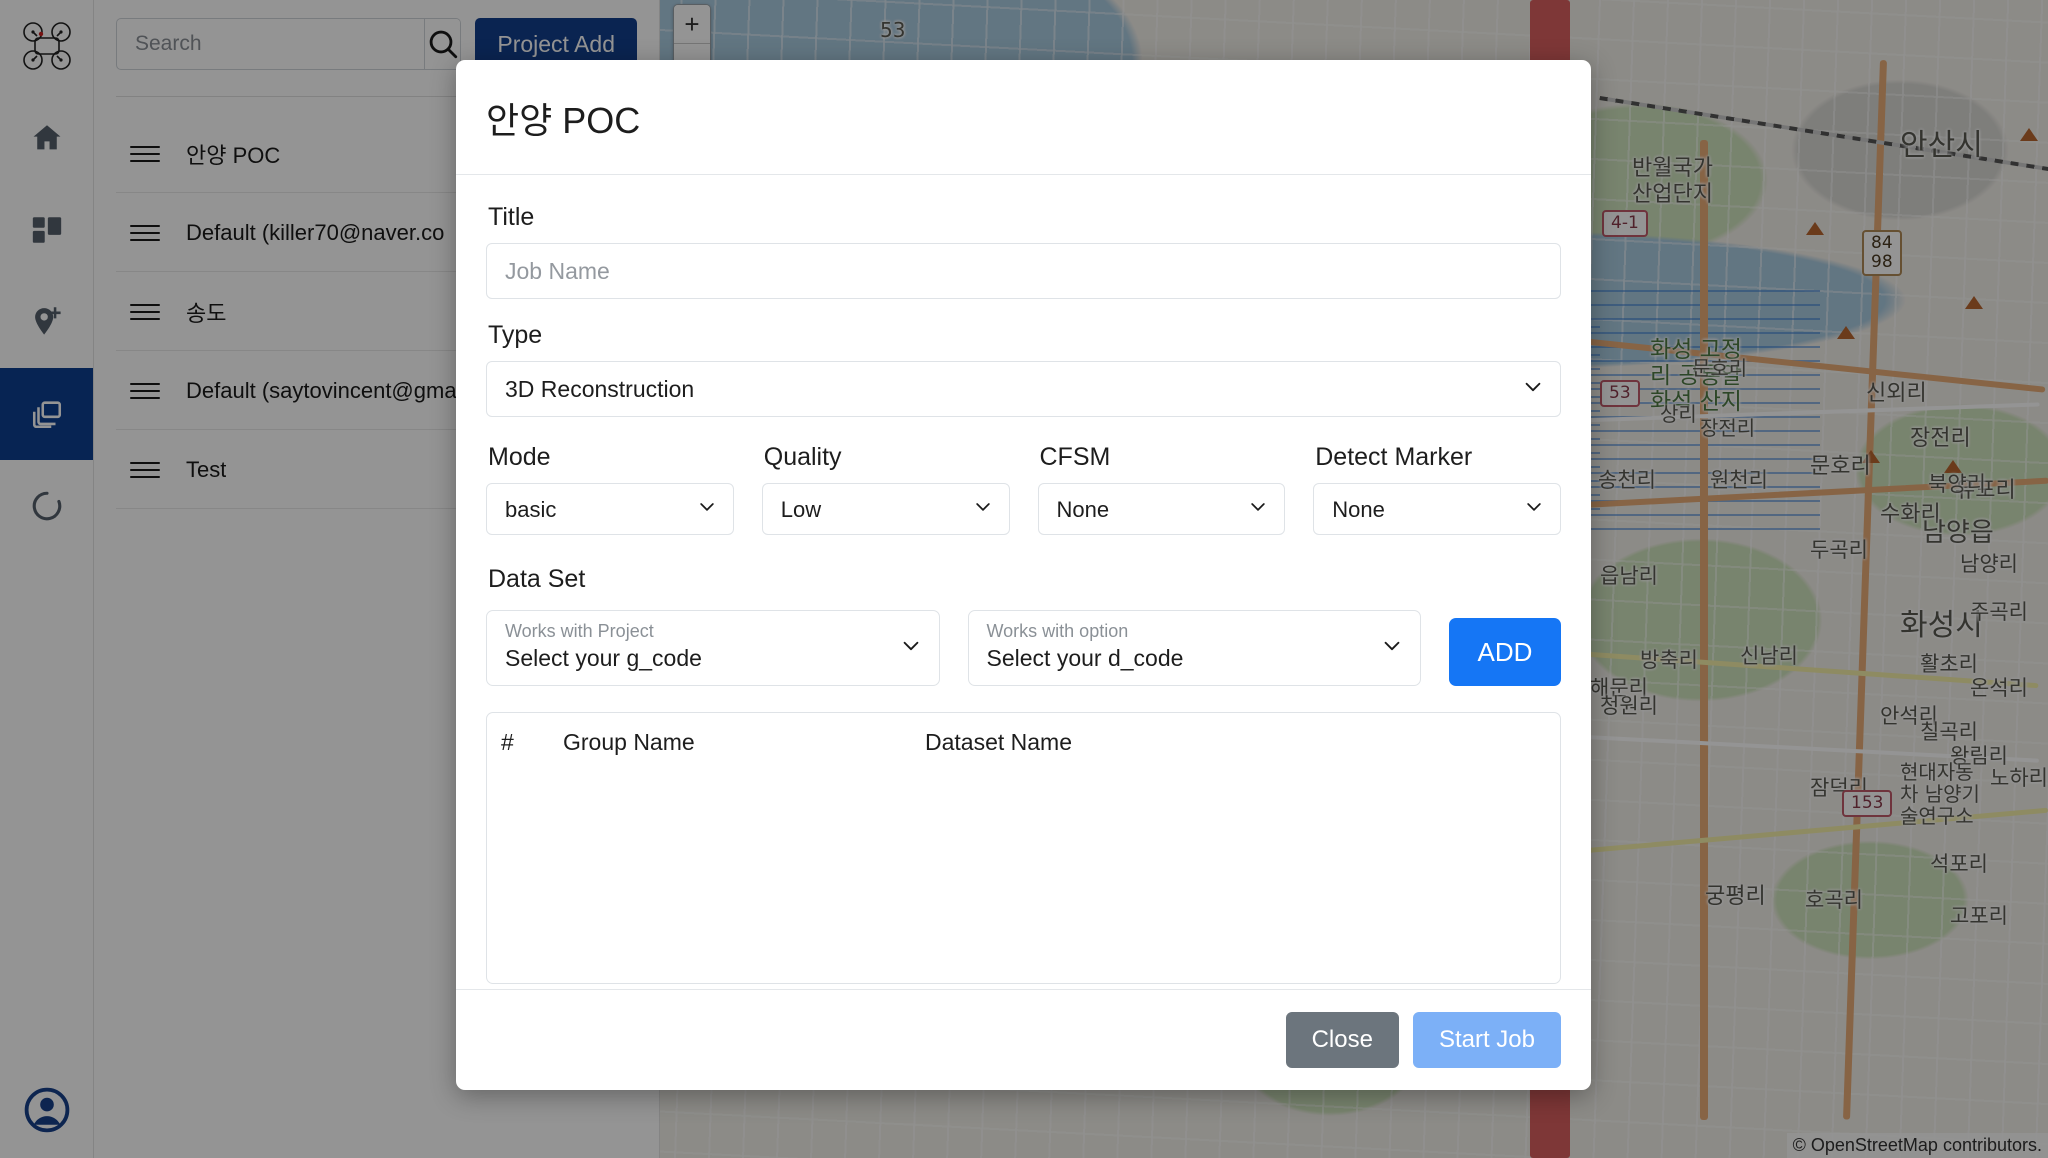  What do you see at coordinates (1023, 117) in the screenshot?
I see `modal-header: 안양 POC` at bounding box center [1023, 117].